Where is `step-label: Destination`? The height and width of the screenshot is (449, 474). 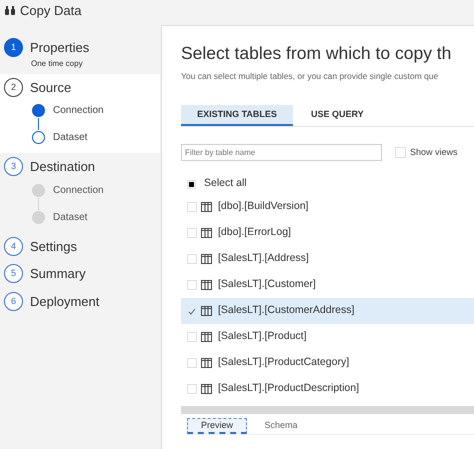 step-label: Destination is located at coordinates (63, 167).